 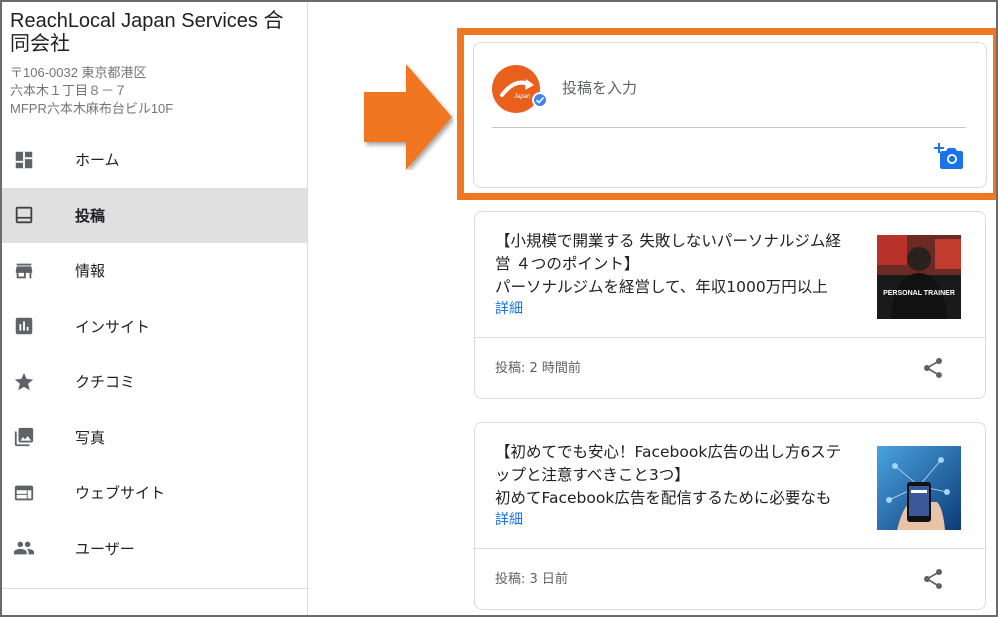 What do you see at coordinates (24, 271) in the screenshot?
I see `storefront-icon` at bounding box center [24, 271].